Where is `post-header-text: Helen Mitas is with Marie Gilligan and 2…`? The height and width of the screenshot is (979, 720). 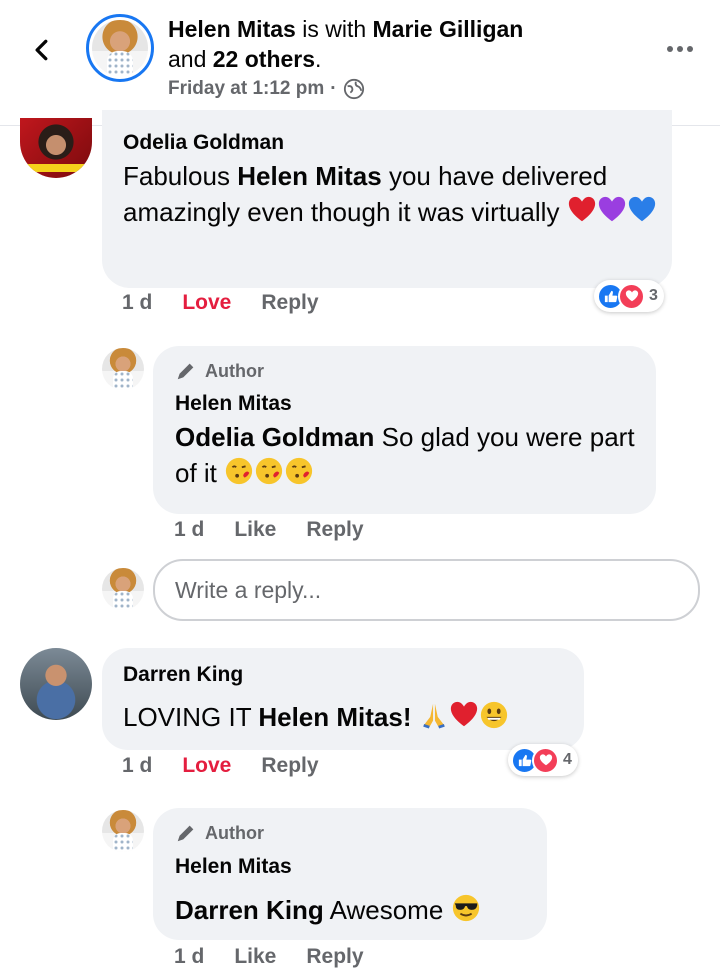 post-header-text: Helen Mitas is with Marie Gilligan and 2… is located at coordinates (346, 44).